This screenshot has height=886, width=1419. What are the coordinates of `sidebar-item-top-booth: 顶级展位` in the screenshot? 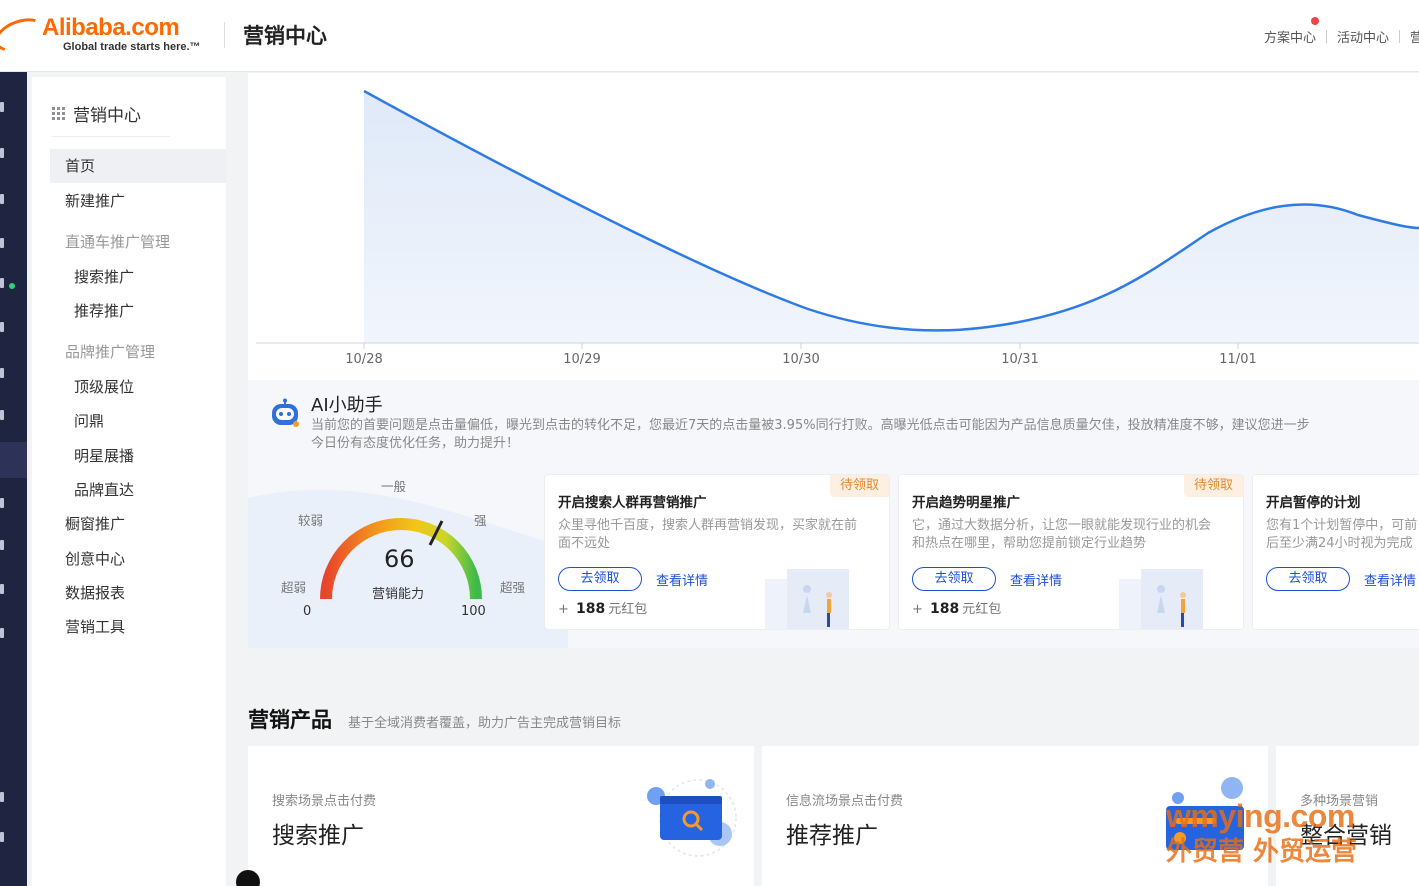 It's located at (138, 387).